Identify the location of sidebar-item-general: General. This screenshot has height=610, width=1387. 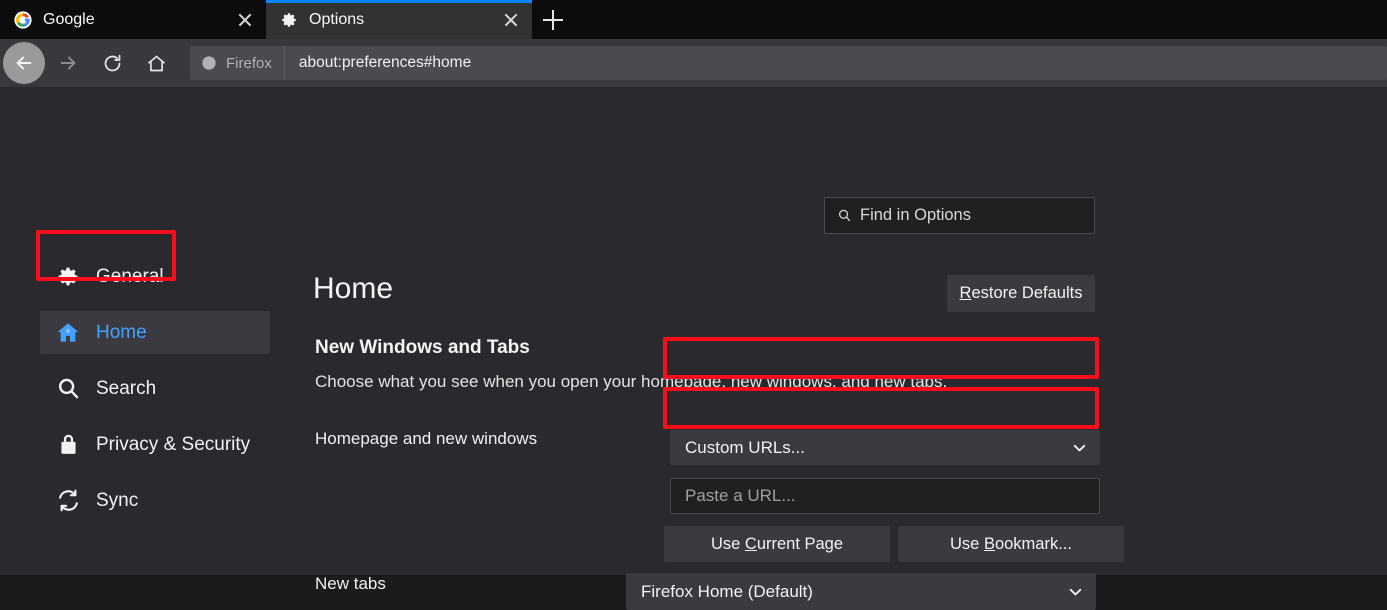
(155, 276).